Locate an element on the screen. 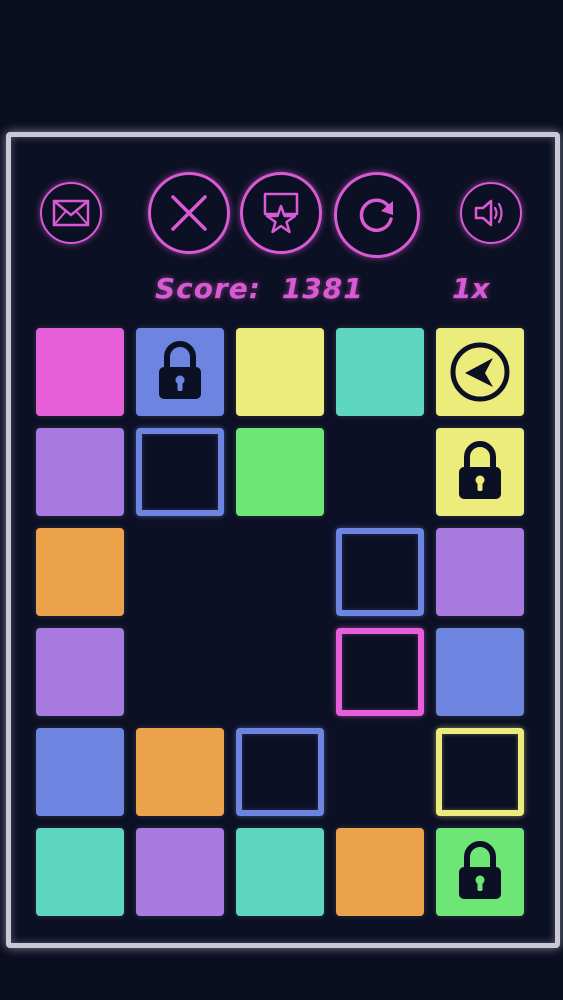 This screenshot has height=1000, width=563. close-icon is located at coordinates (189, 213).